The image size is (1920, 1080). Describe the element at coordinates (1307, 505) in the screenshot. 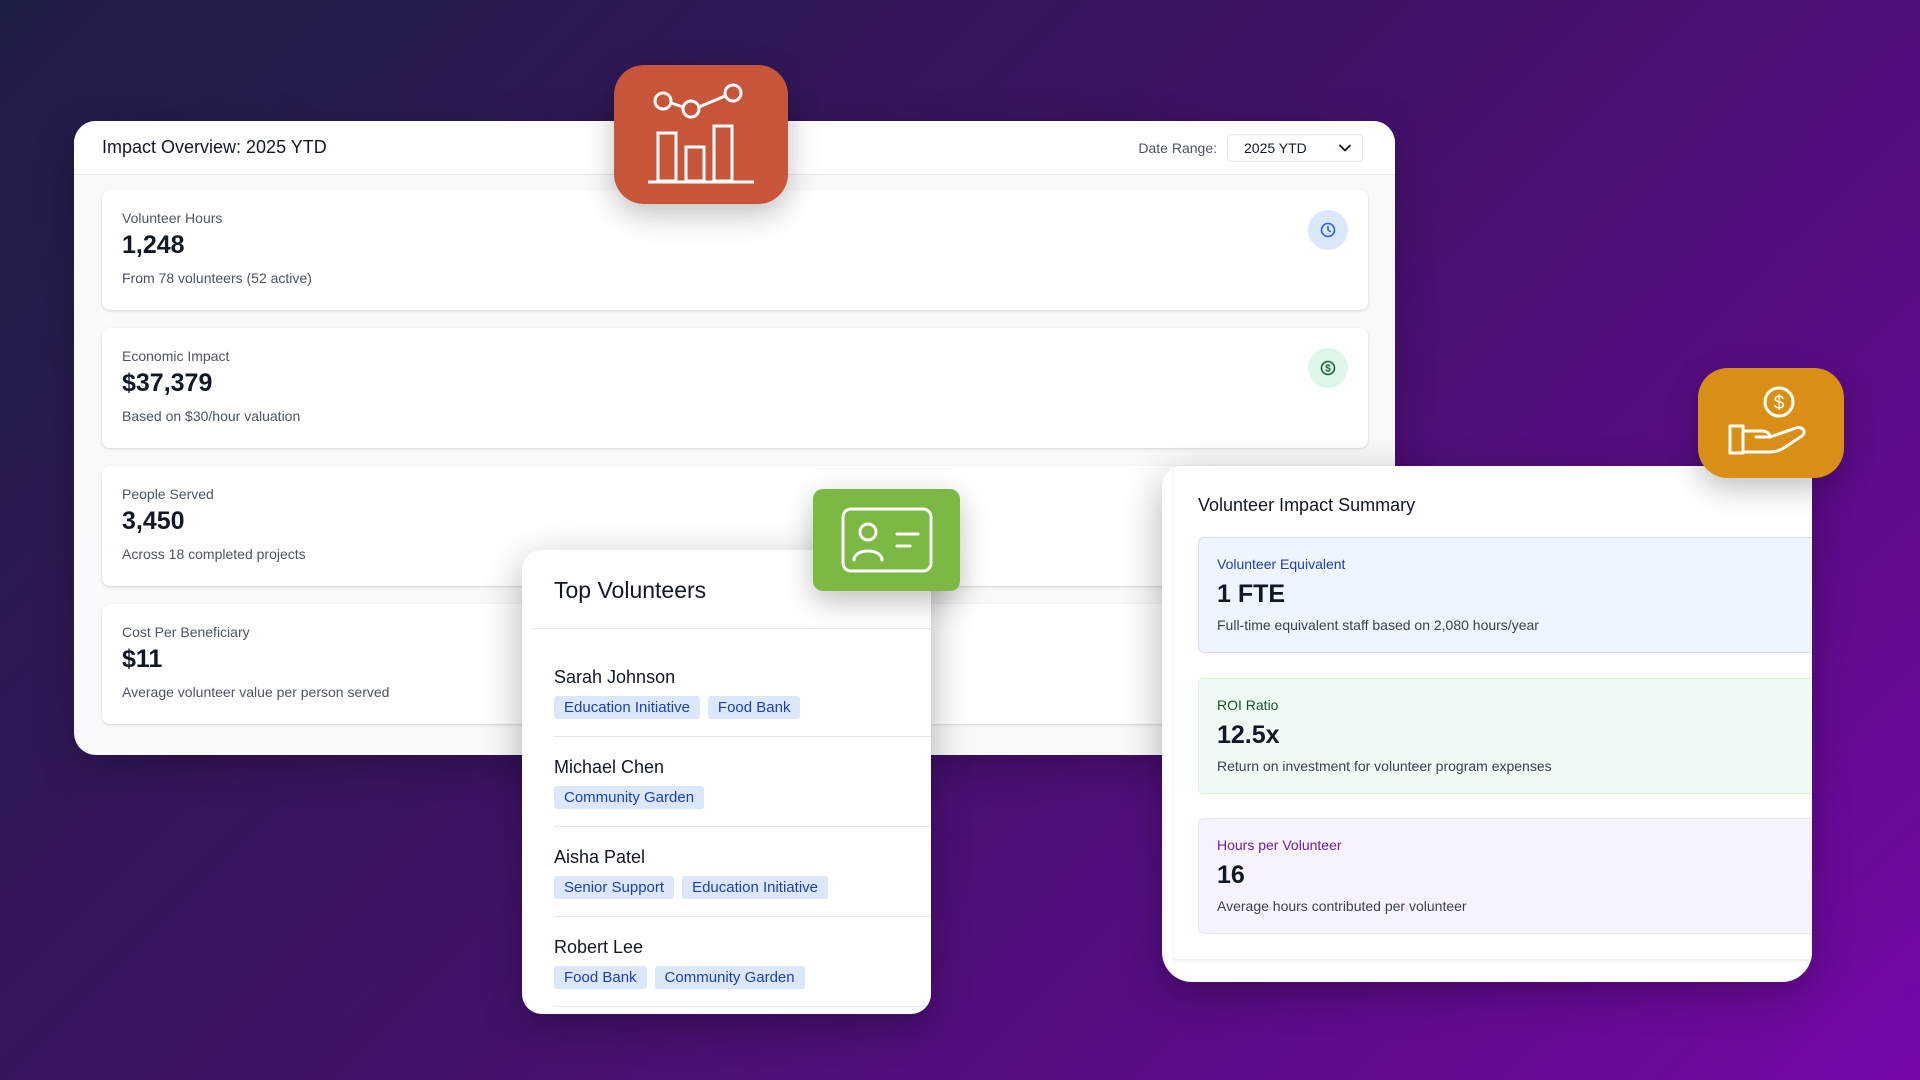

I see `summary-title: Volunteer Impact Summary` at that location.